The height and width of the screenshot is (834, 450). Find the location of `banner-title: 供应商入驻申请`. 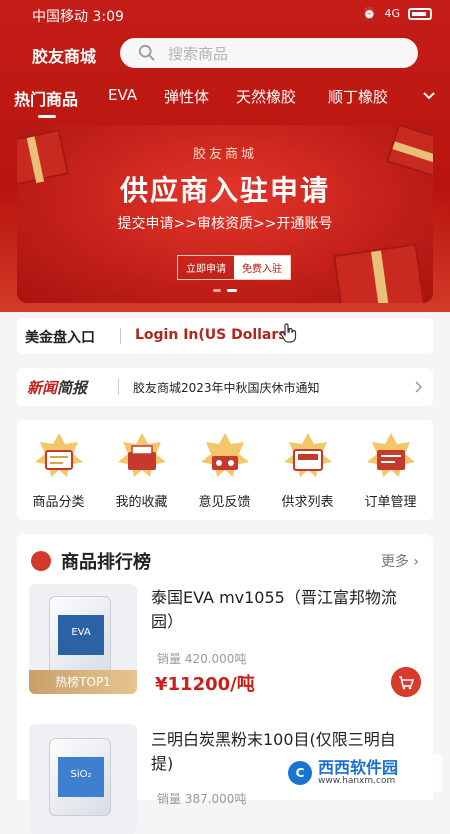

banner-title: 供应商入驻申请 is located at coordinates (224, 190).